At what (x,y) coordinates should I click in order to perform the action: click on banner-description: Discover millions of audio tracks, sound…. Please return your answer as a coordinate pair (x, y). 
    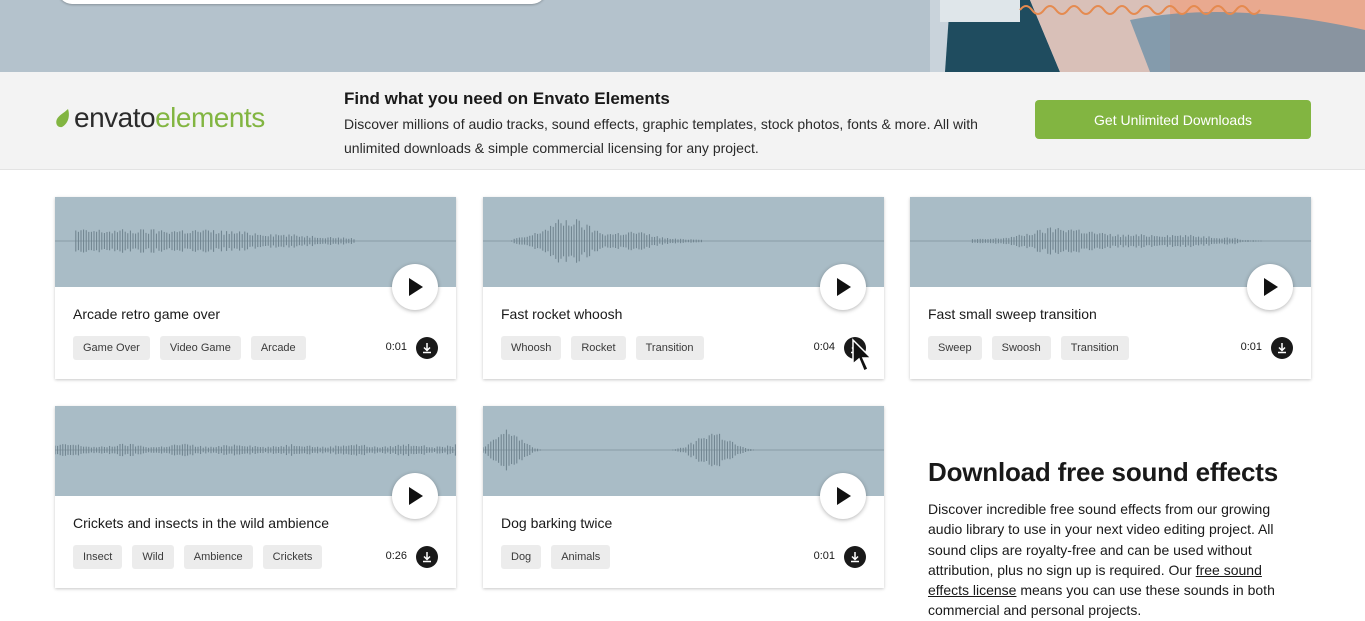
    Looking at the image, I should click on (661, 136).